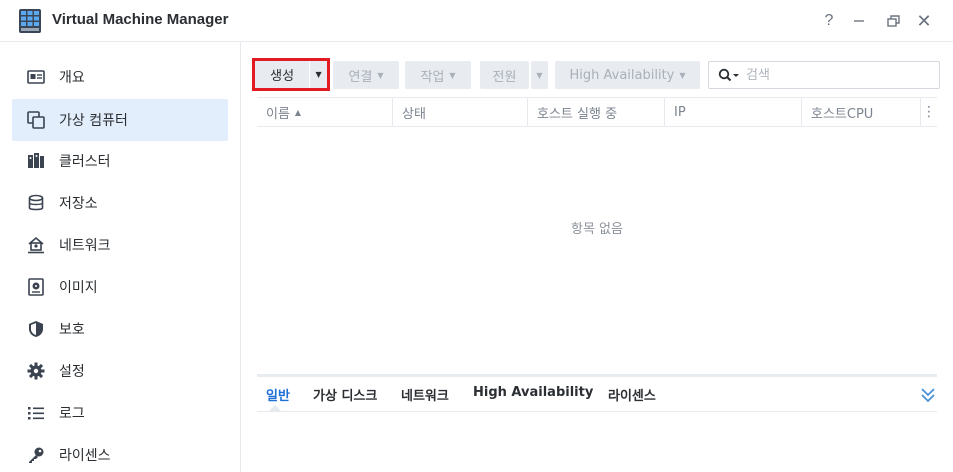  I want to click on server-rack-icon, so click(36, 161).